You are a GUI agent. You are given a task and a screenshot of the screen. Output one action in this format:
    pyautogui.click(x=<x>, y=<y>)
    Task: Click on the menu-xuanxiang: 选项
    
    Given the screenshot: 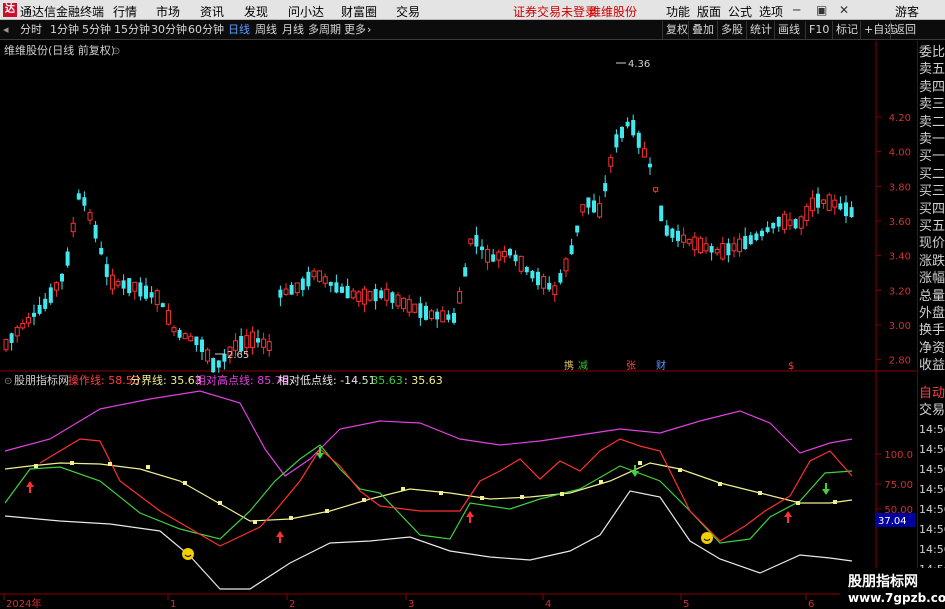 What is the action you would take?
    pyautogui.click(x=771, y=11)
    